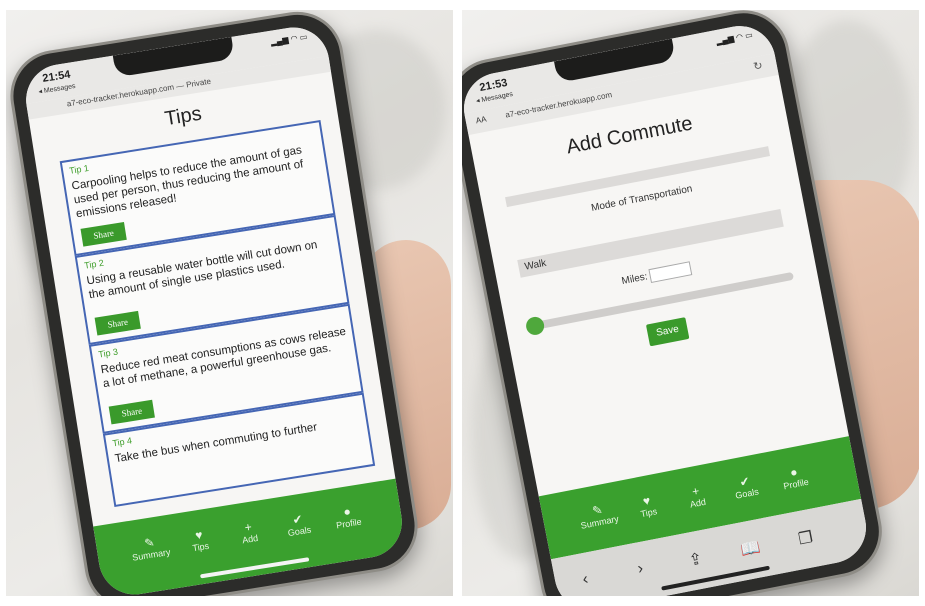 The width and height of the screenshot is (925, 606). Describe the element at coordinates (535, 265) in the screenshot. I see `mode-value: Walk` at that location.